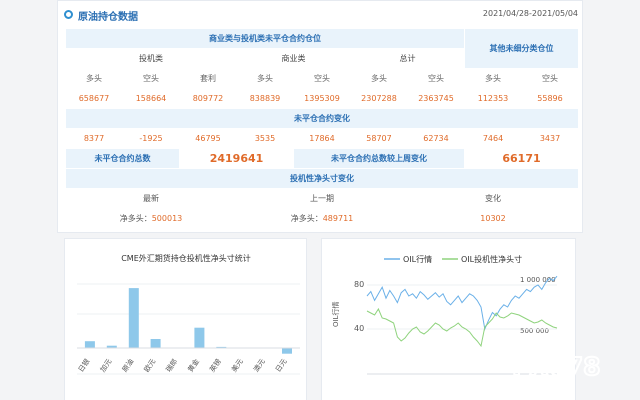 The height and width of the screenshot is (400, 640). What do you see at coordinates (538, 280) in the screenshot?
I see `right-tick-1000000: 1 000 000` at bounding box center [538, 280].